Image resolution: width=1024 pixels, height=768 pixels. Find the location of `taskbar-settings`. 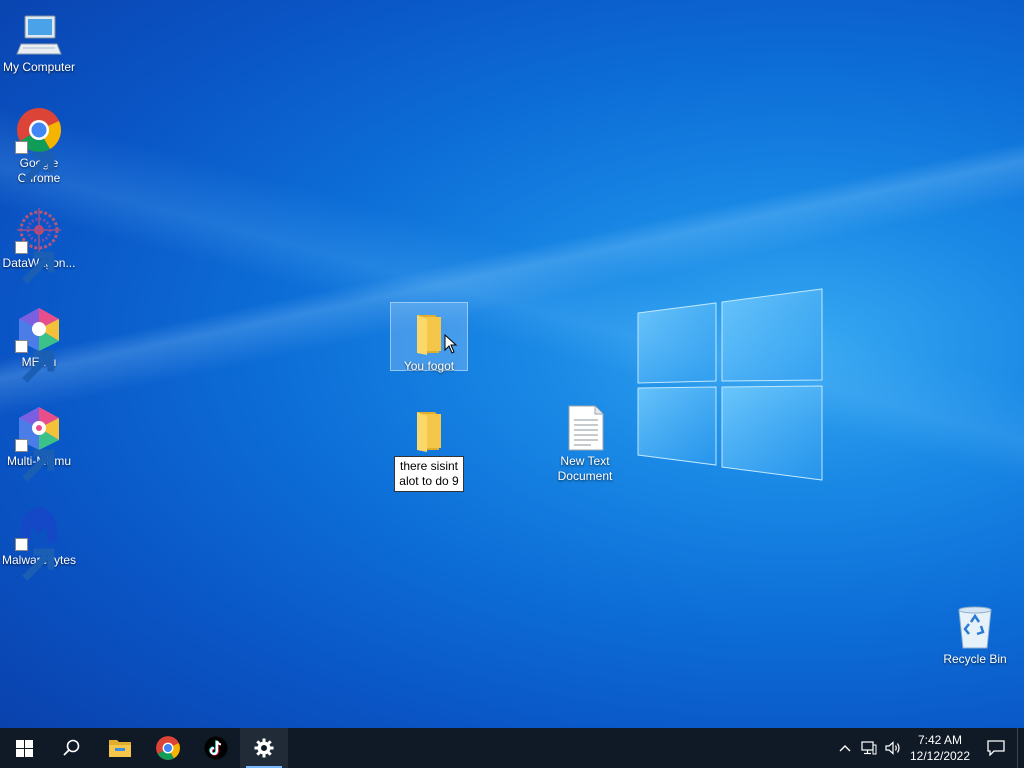

taskbar-settings is located at coordinates (264, 748).